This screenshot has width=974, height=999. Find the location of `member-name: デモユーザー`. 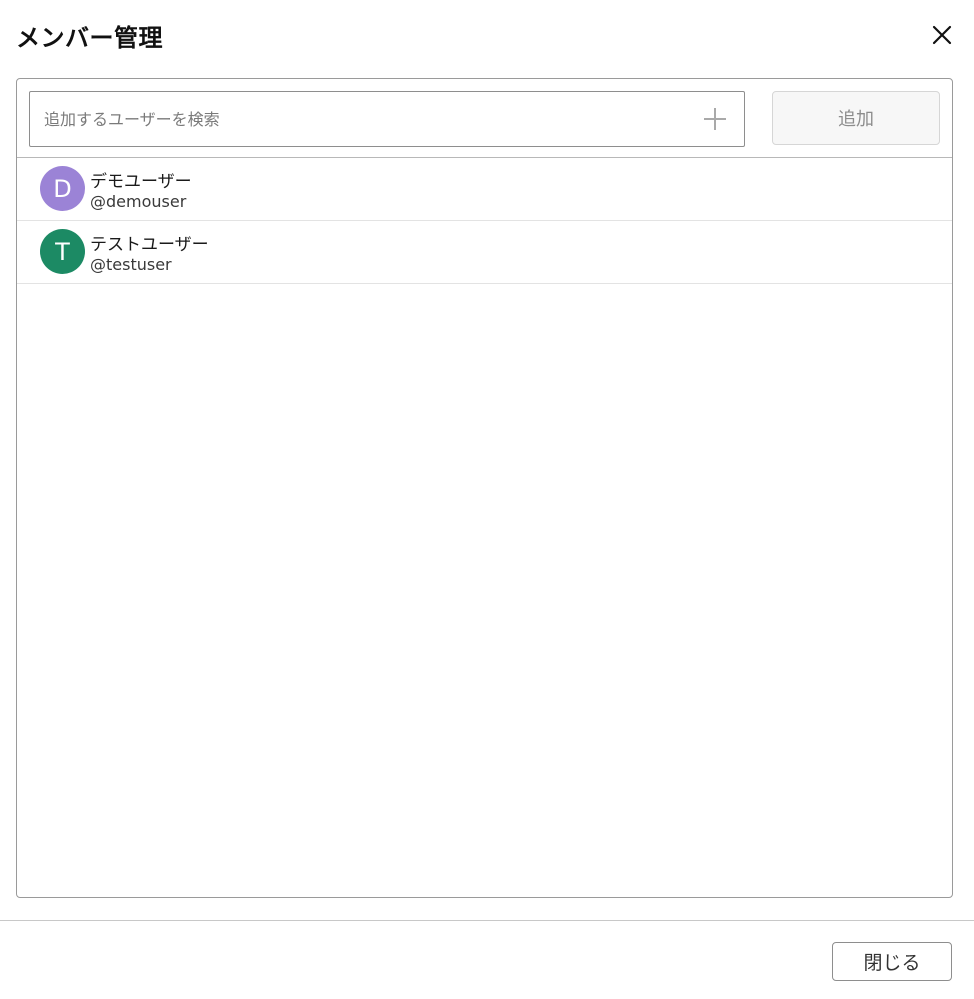

member-name: デモユーザー is located at coordinates (141, 182).